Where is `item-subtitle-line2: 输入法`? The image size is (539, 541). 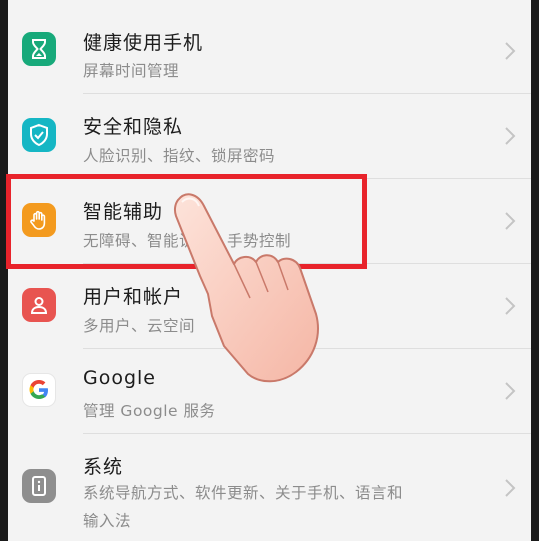 item-subtitle-line2: 输入法 is located at coordinates (107, 521).